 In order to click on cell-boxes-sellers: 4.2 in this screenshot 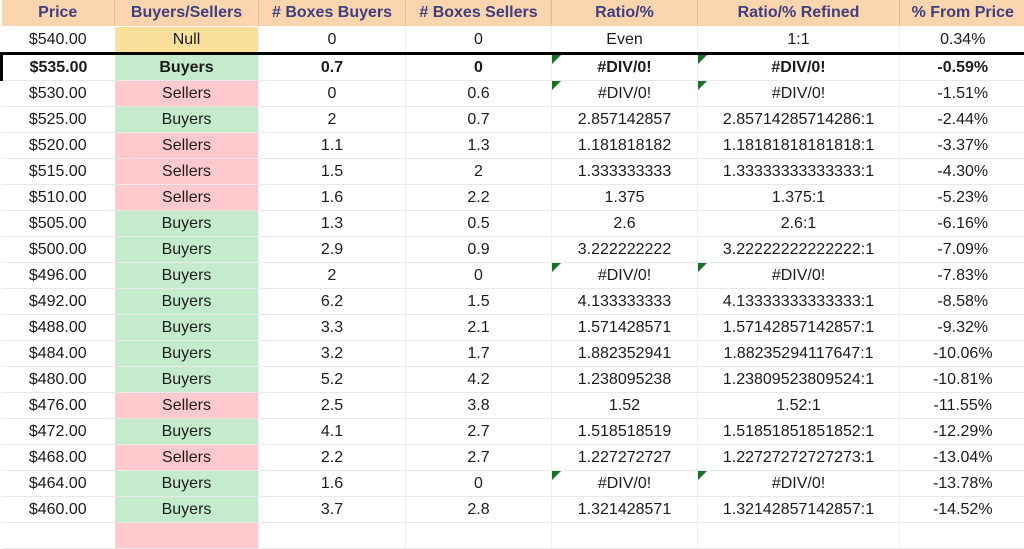, I will do `click(479, 380)`.